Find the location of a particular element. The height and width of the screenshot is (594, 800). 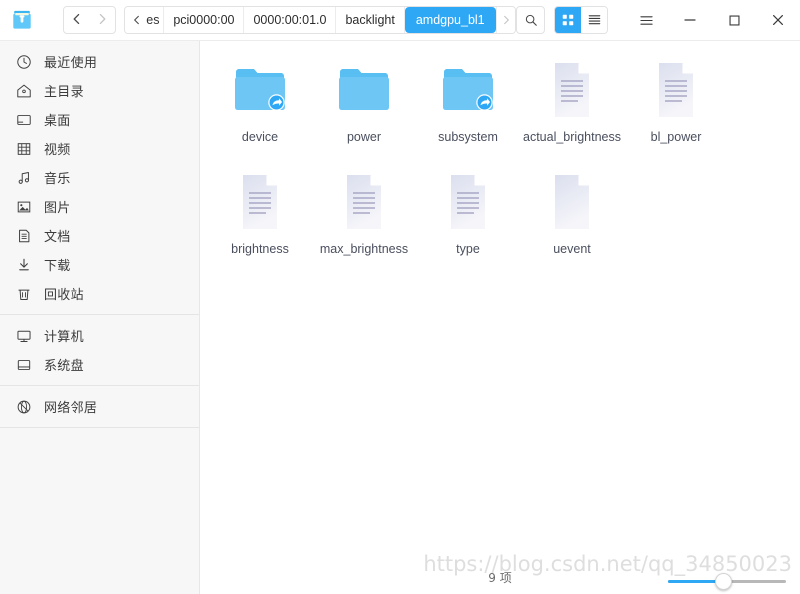

document-icon is located at coordinates (24, 236).